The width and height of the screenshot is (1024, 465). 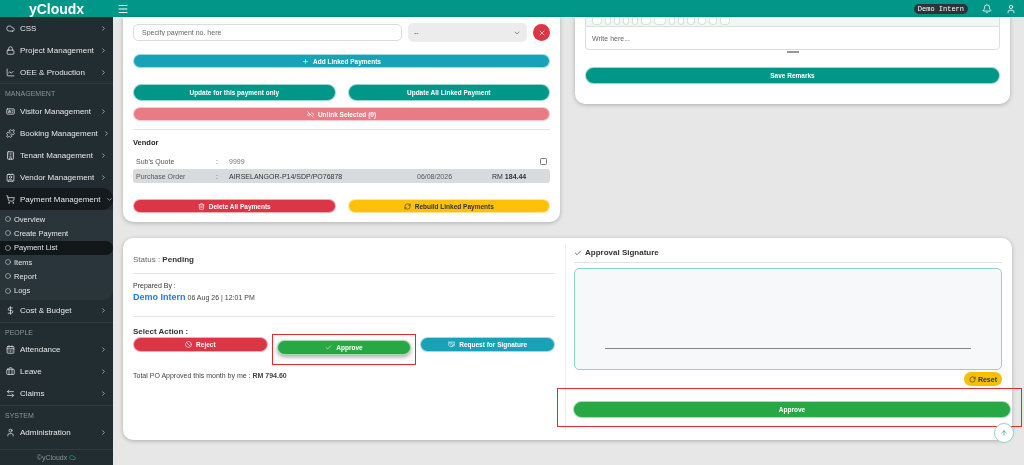 I want to click on sidebar-item: Tenant Management, so click(x=56, y=155).